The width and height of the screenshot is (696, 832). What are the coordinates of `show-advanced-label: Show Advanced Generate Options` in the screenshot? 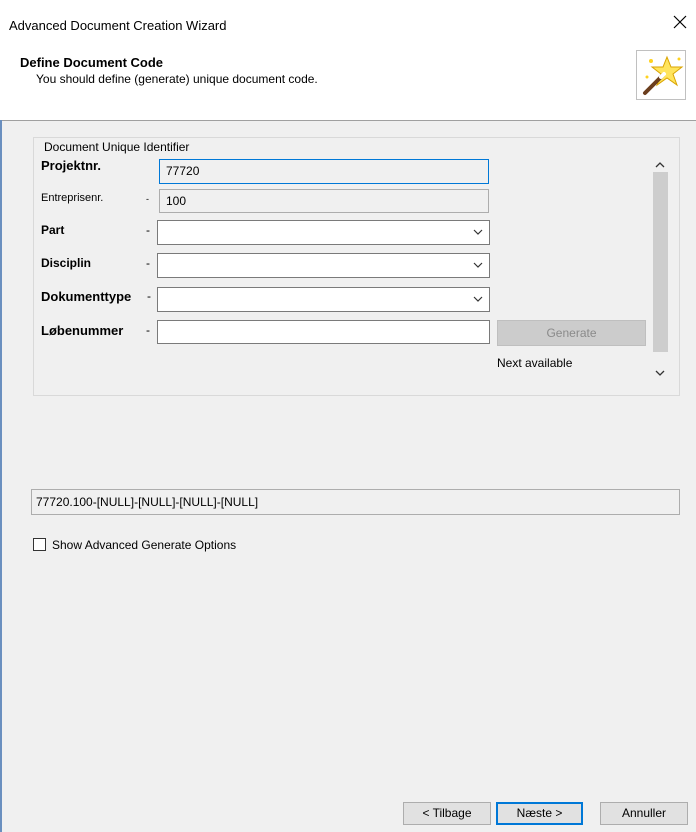 It's located at (144, 545).